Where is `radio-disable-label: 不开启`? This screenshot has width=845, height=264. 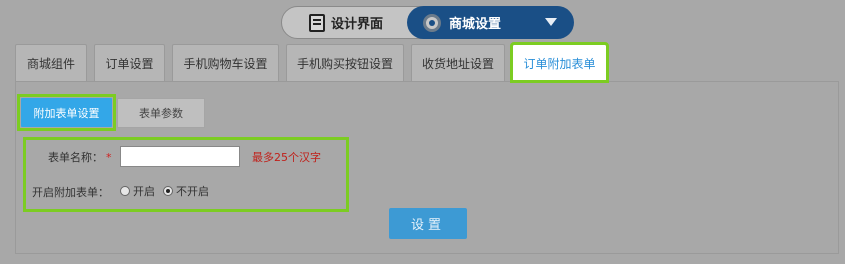
radio-disable-label: 不开启 is located at coordinates (192, 191).